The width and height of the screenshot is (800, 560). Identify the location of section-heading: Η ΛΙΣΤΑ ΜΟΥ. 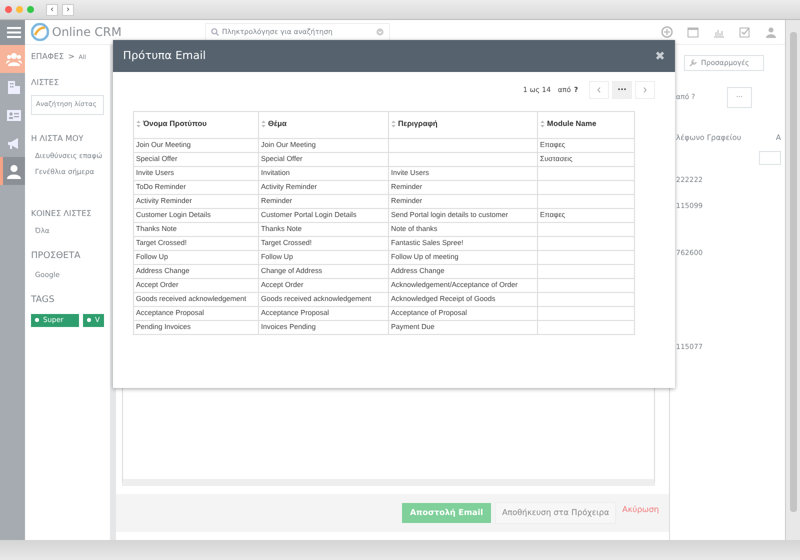
(57, 138).